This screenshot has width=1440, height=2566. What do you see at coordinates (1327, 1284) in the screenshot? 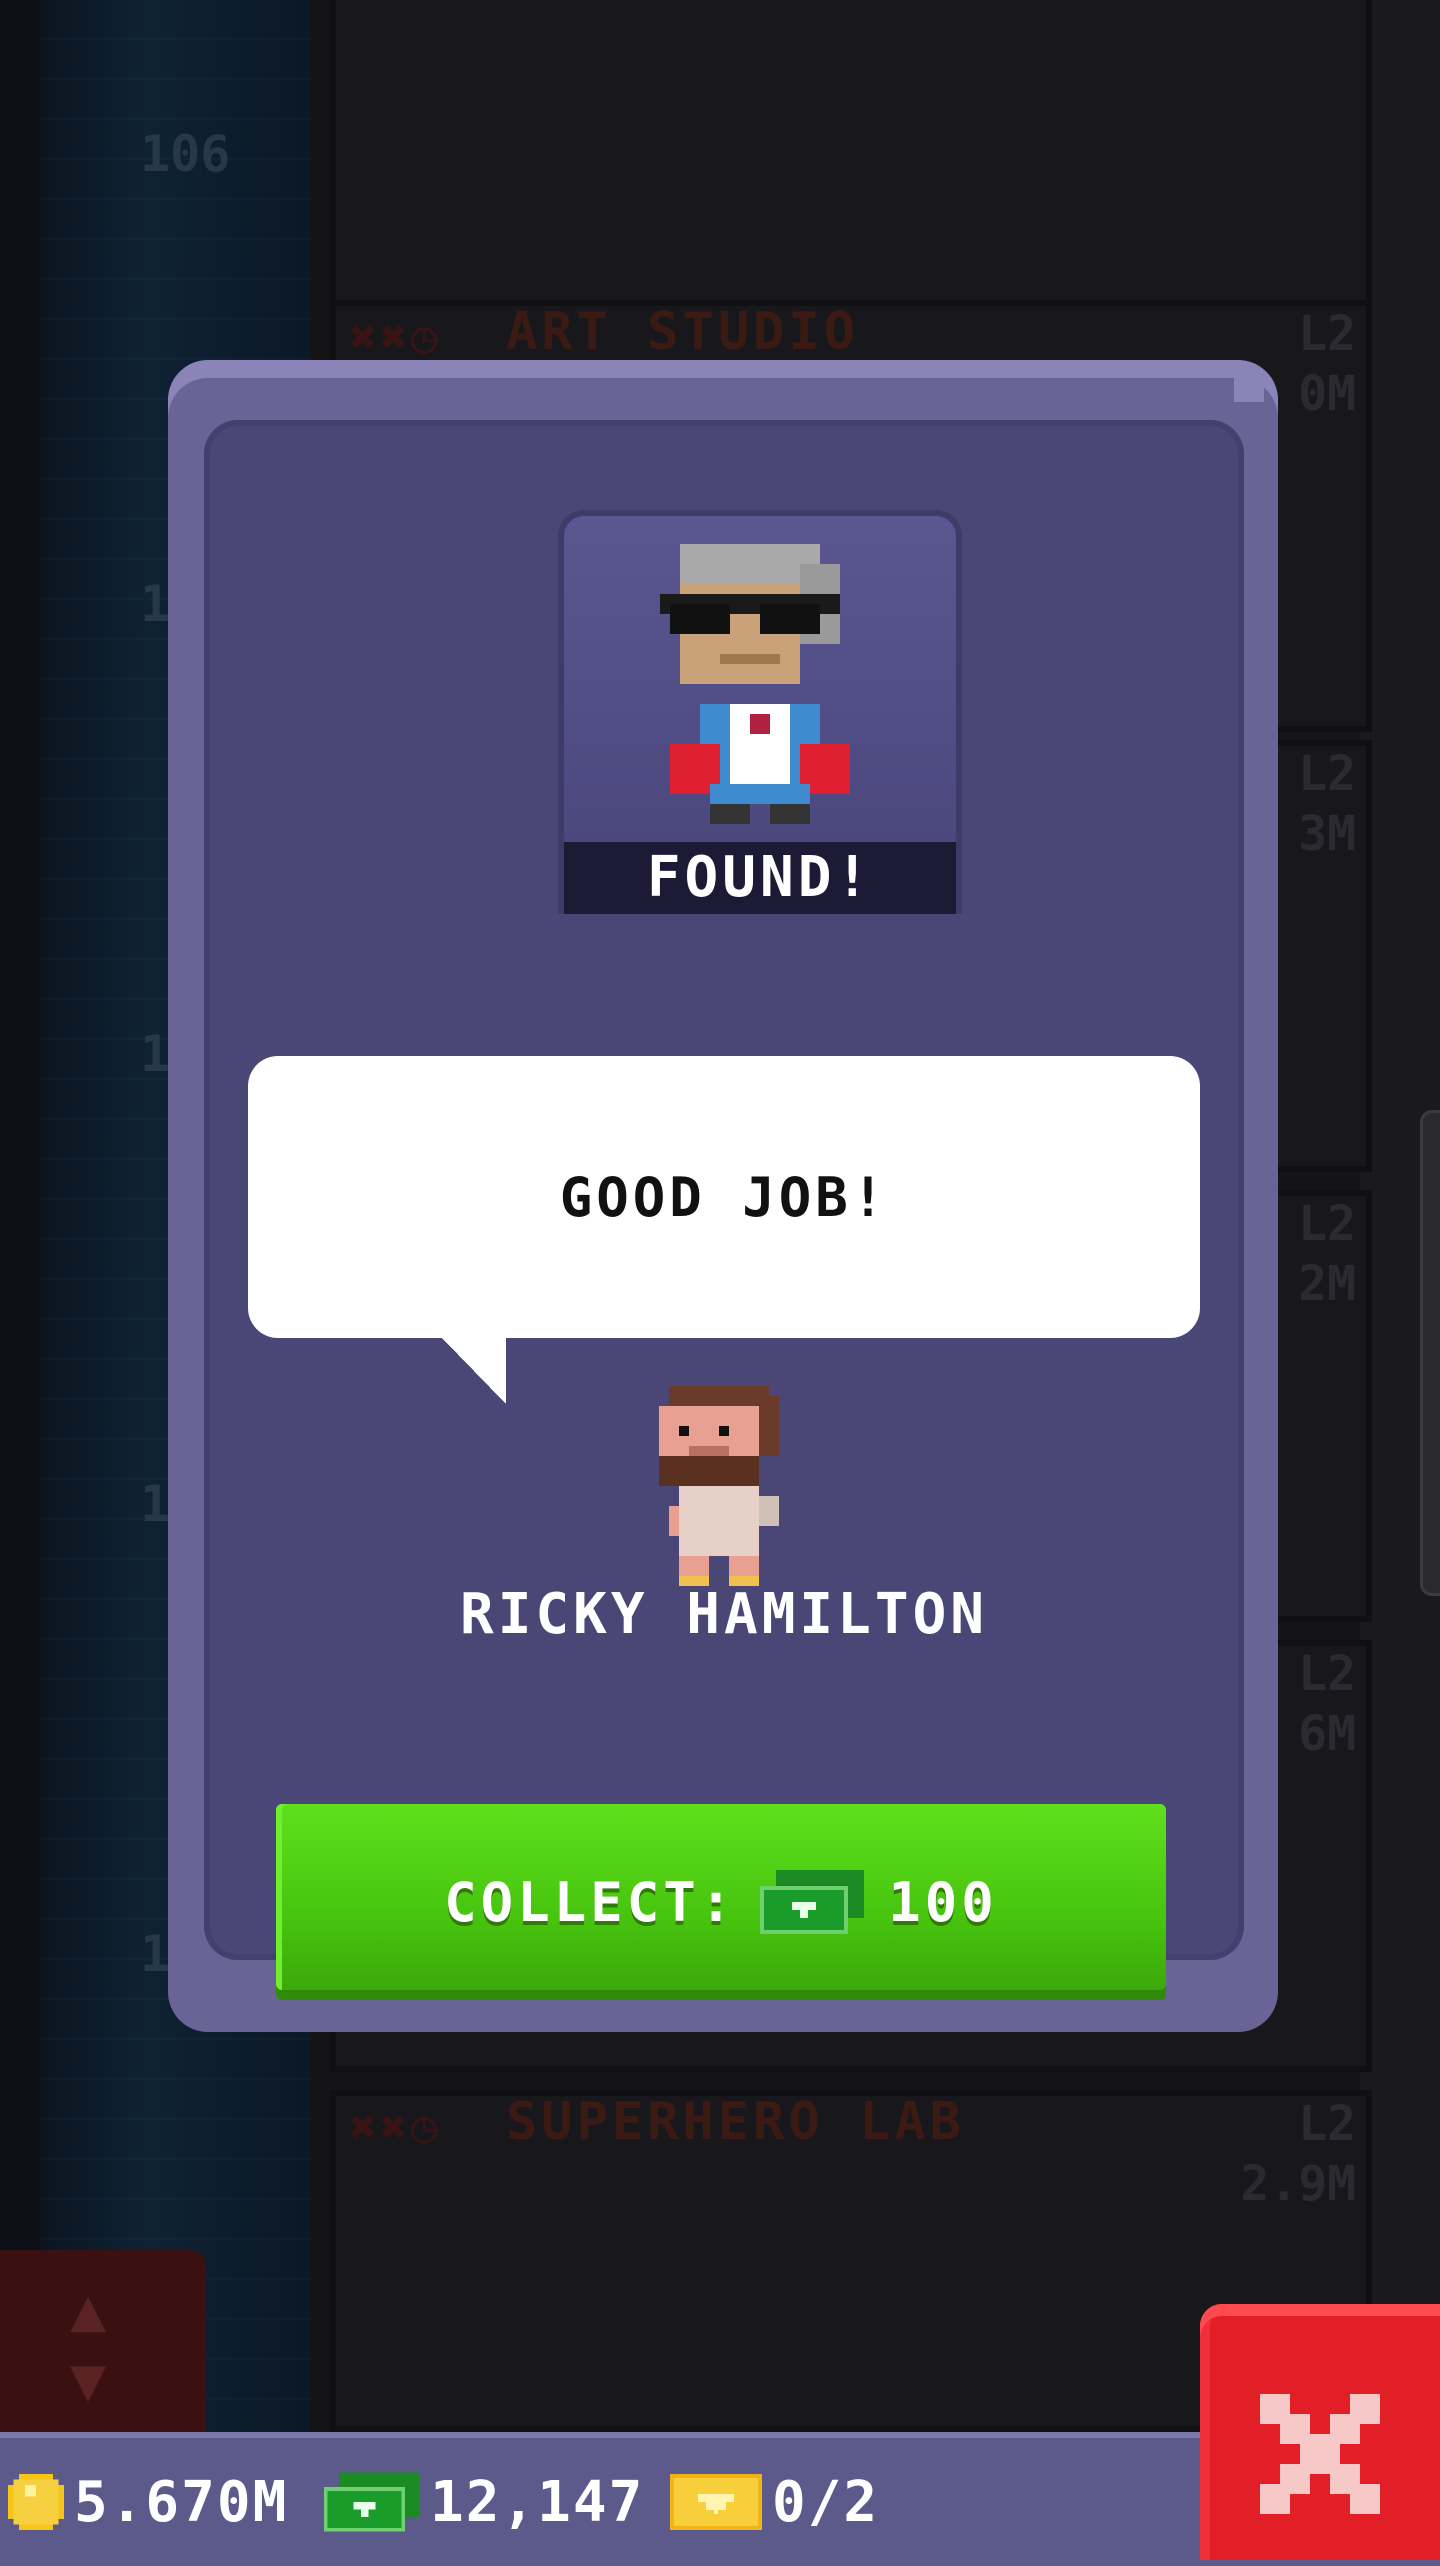
I see `floor-value: 2M` at bounding box center [1327, 1284].